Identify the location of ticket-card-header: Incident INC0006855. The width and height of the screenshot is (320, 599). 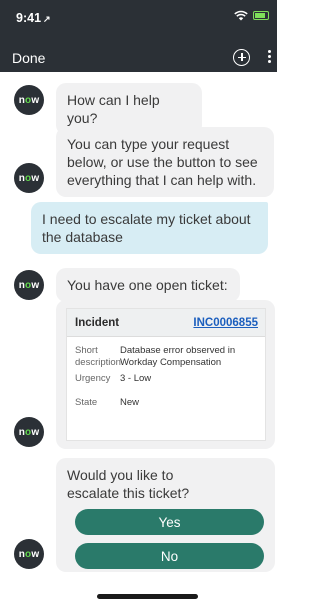
(166, 323).